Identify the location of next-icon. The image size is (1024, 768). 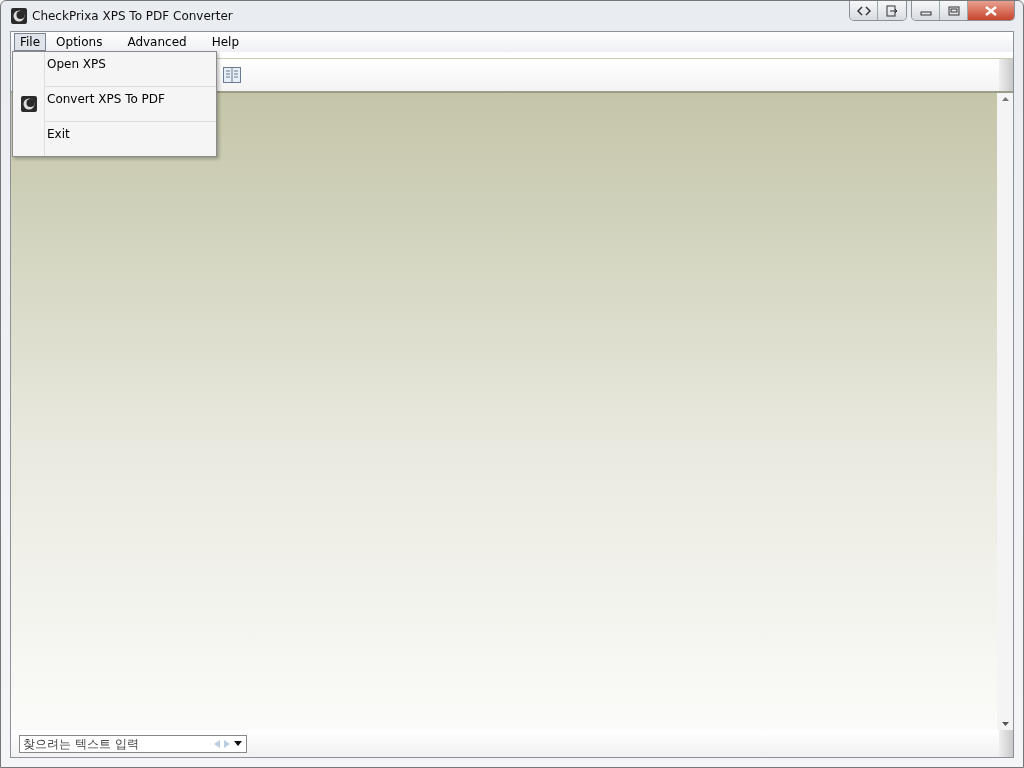
(227, 743).